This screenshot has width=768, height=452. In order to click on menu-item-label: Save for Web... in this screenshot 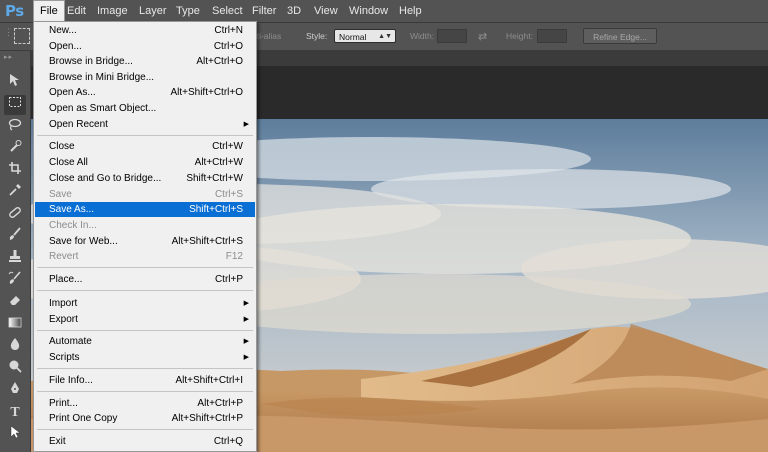, I will do `click(83, 241)`.